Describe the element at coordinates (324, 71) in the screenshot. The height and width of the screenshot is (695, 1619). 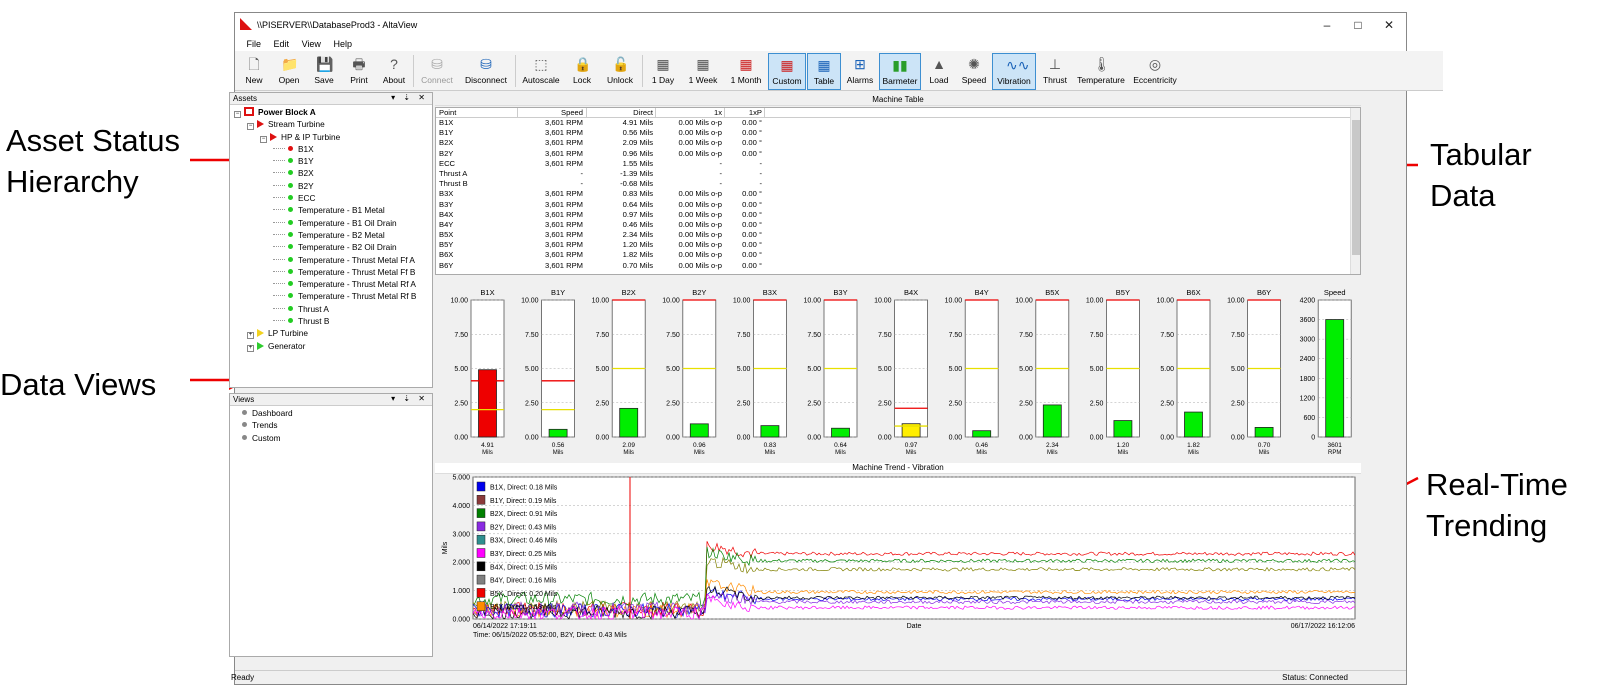
I see `toolbar-save-button: 💾 Save` at that location.